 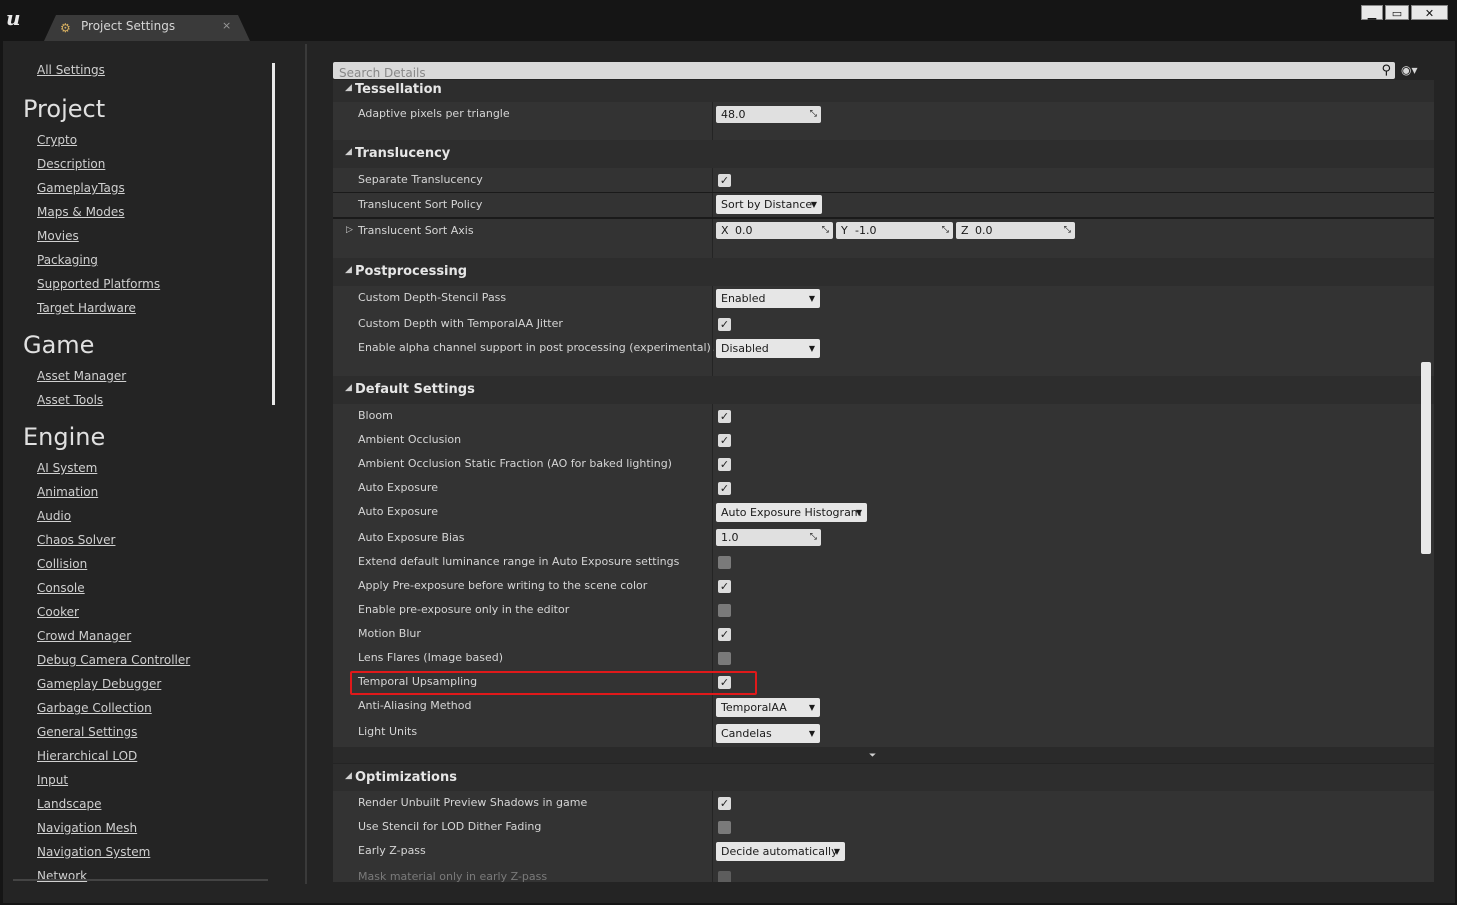 I want to click on maximize-button: ▭, so click(x=1397, y=12).